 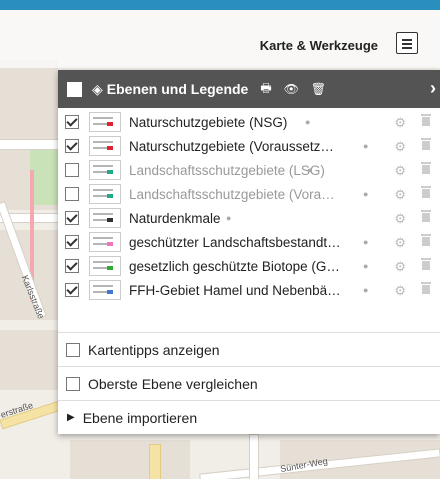 What do you see at coordinates (97, 88) in the screenshot?
I see `layers-icon: ◈` at bounding box center [97, 88].